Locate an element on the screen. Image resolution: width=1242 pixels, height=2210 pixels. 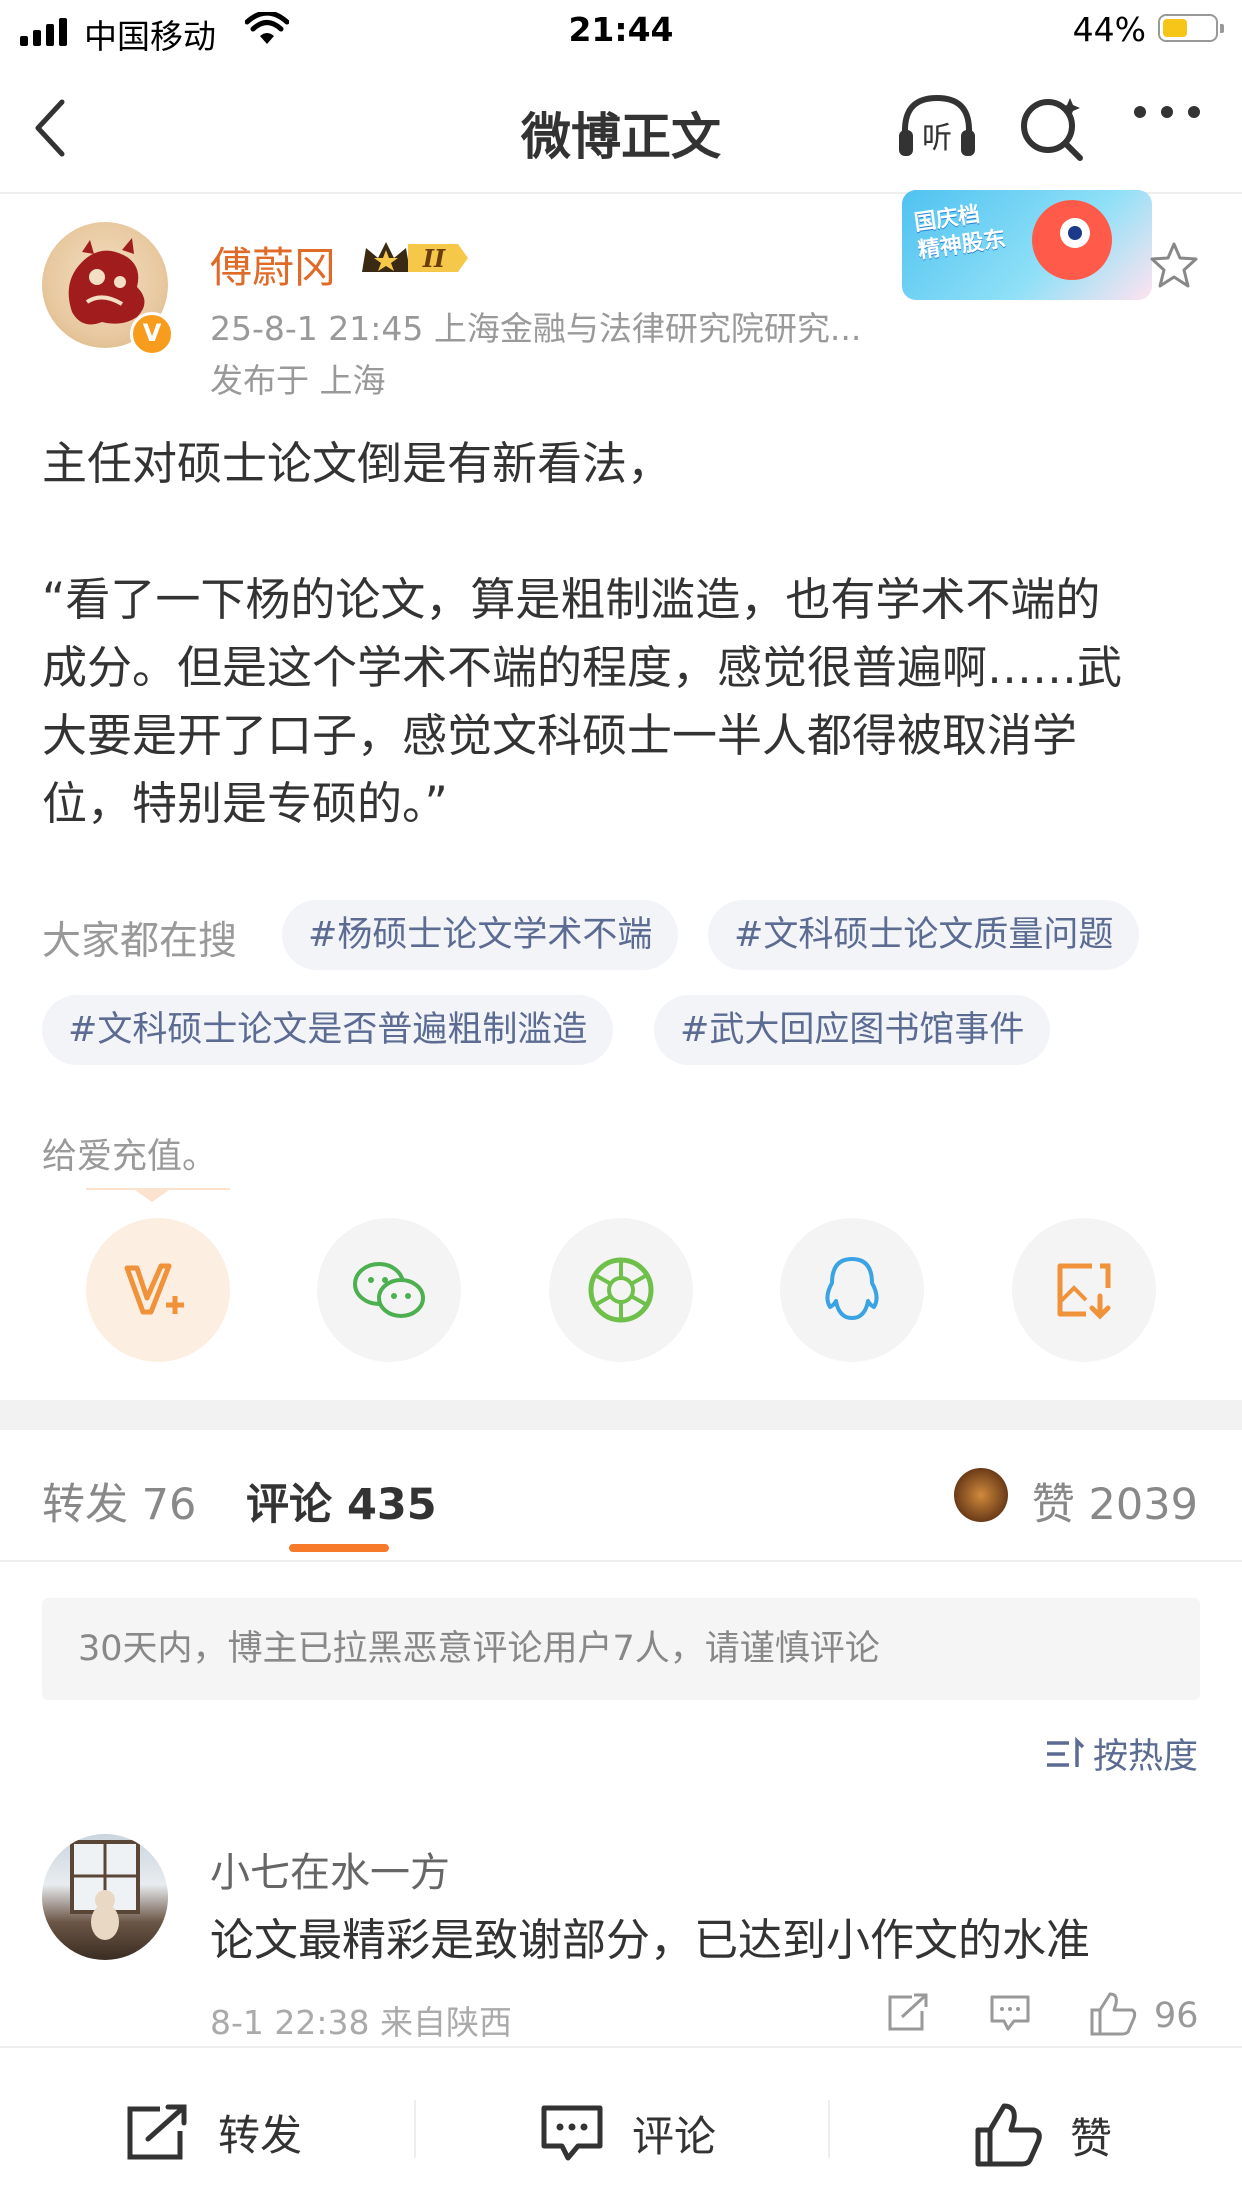
bottom-toolbar: 转发 评论 赞 is located at coordinates (621, 2128).